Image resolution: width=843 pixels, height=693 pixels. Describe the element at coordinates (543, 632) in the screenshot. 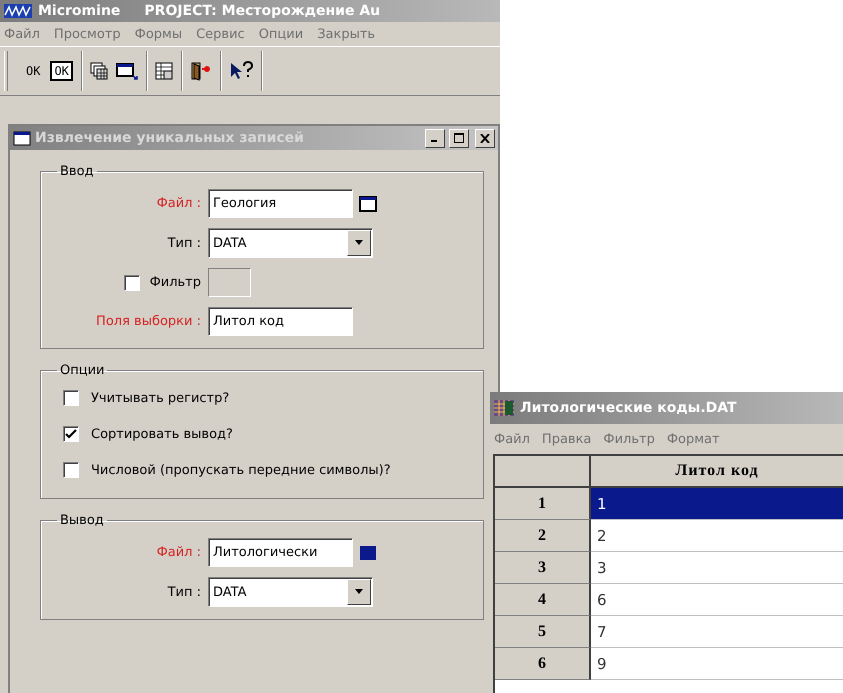

I see `row-header: 5` at that location.